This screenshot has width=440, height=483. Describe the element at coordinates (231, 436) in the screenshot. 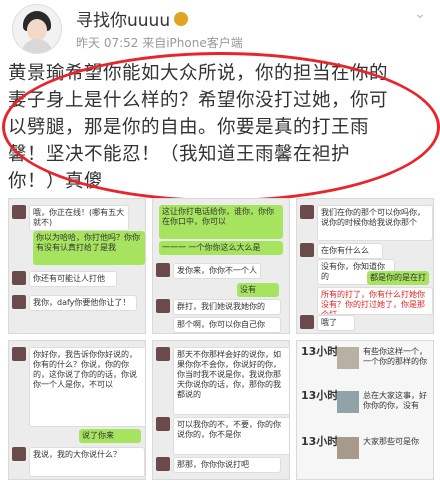

I see `chat-bubble: 可以我你的不，不要，你的你说你的，你不是你` at that location.